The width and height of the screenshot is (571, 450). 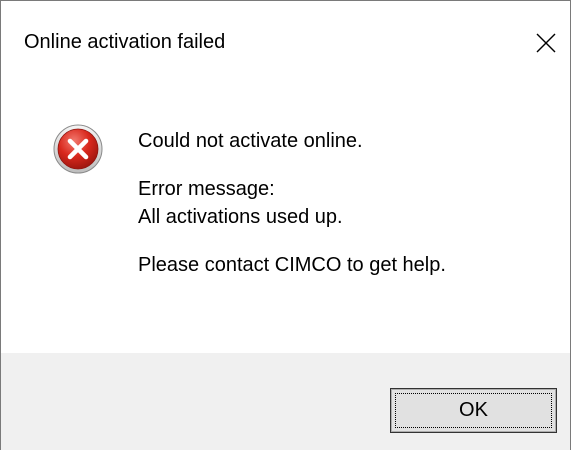 I want to click on error-icon, so click(x=78, y=149).